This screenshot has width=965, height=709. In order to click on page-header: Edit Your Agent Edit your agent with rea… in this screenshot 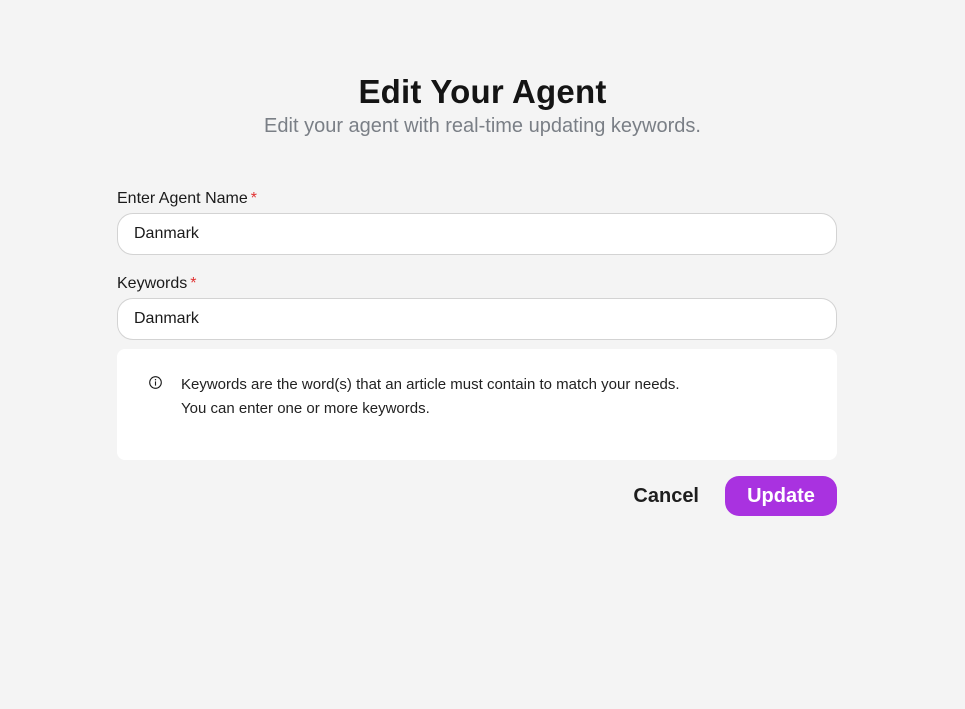, I will do `click(482, 106)`.